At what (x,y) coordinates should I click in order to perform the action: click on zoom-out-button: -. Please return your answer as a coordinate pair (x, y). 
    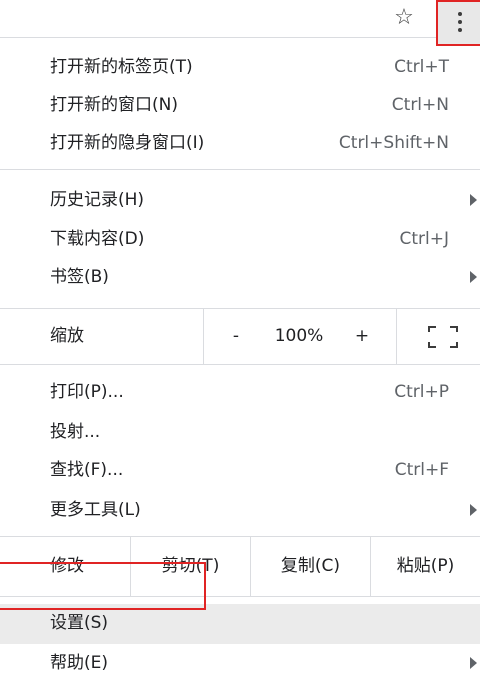
    Looking at the image, I should click on (236, 336).